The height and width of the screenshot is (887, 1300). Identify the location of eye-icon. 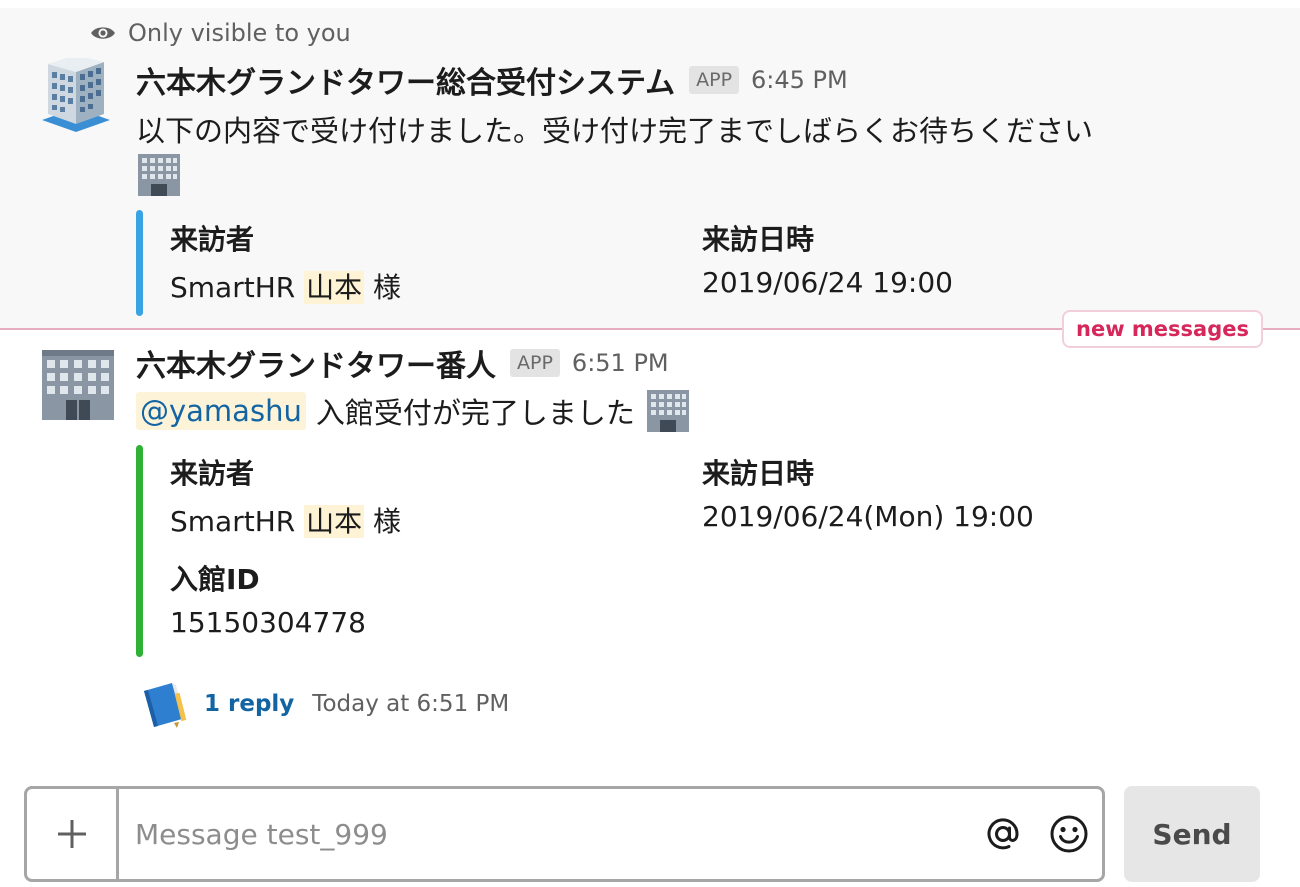
(103, 33).